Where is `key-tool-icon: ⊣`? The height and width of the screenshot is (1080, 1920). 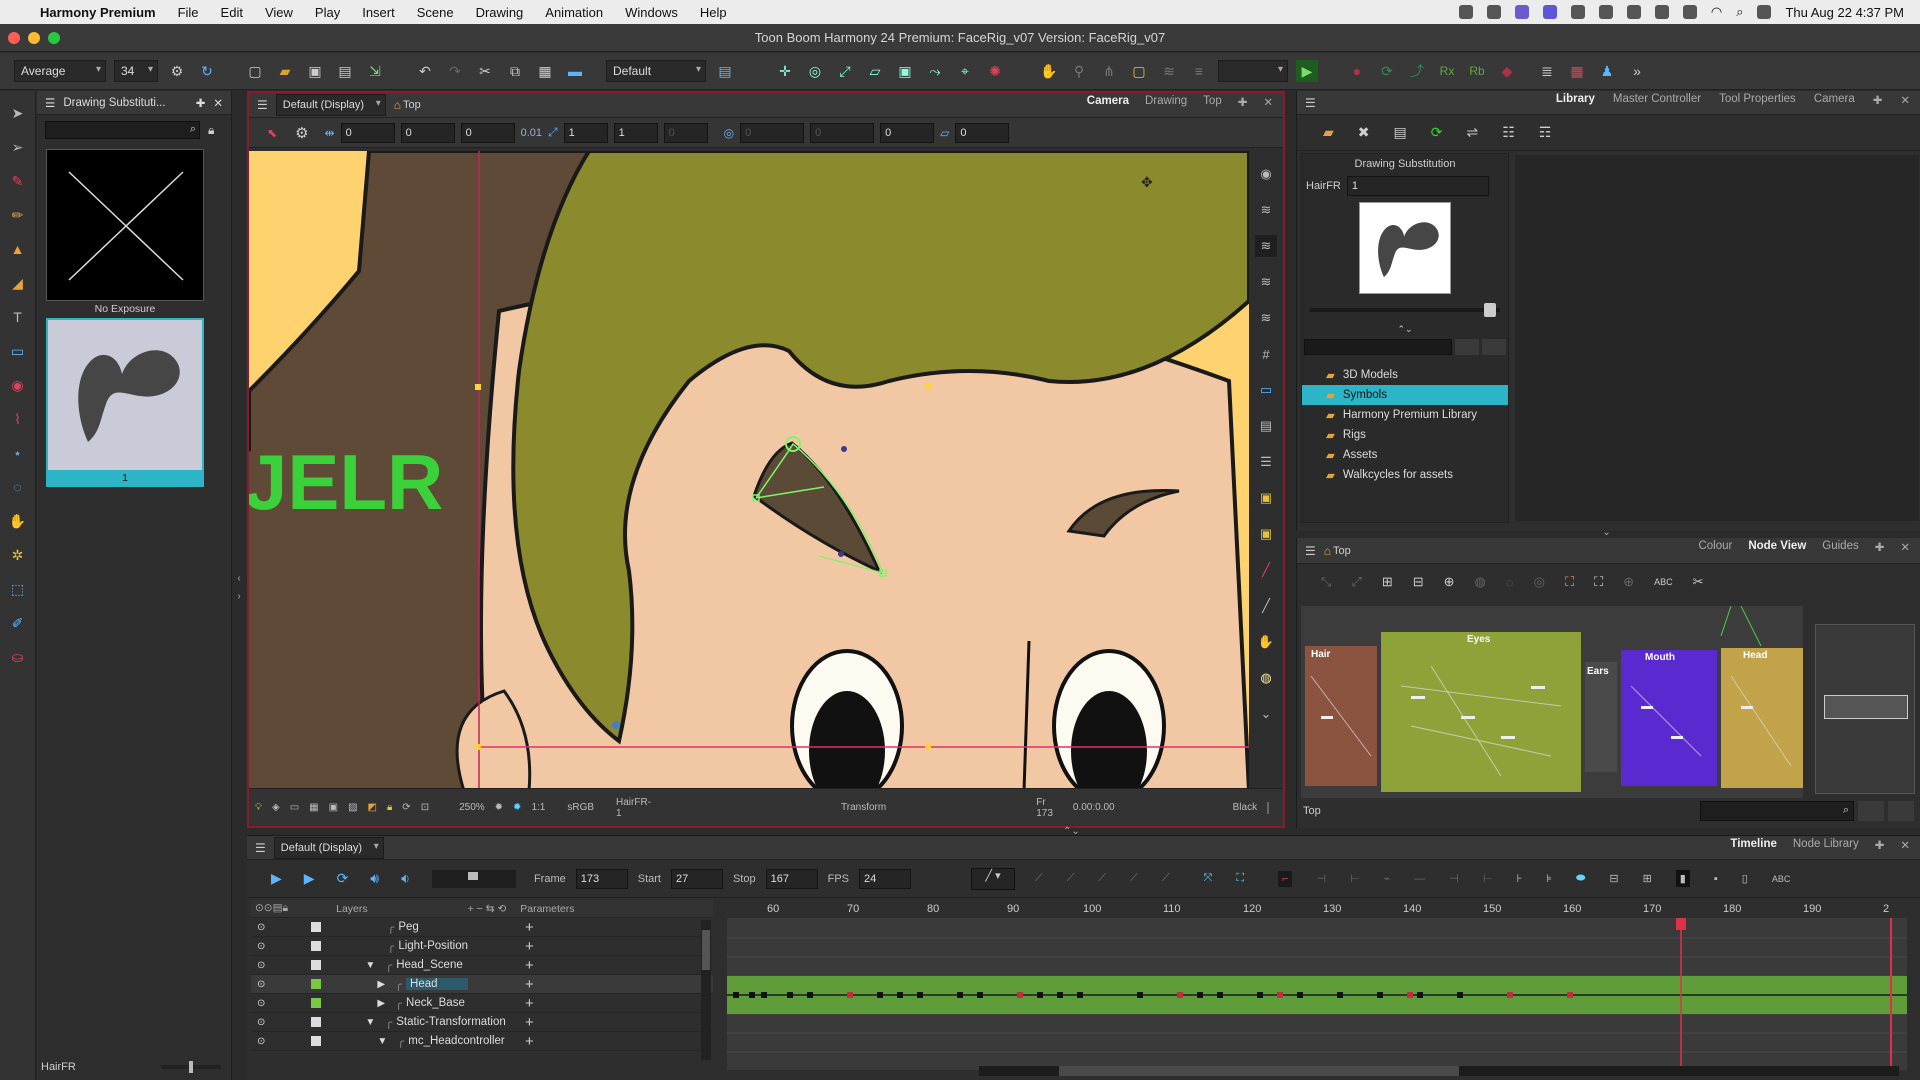
key-tool-icon: ⊣ is located at coordinates (1454, 878).